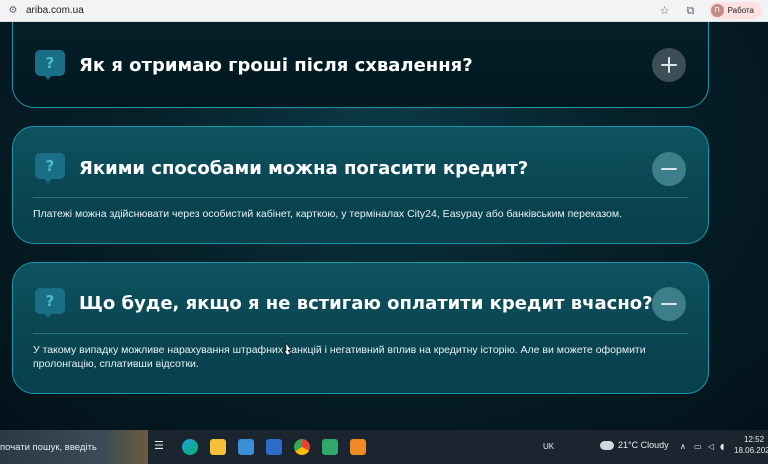 Image resolution: width=768 pixels, height=464 pixels. Describe the element at coordinates (717, 10) in the screenshot. I see `profile-avatar: П` at that location.